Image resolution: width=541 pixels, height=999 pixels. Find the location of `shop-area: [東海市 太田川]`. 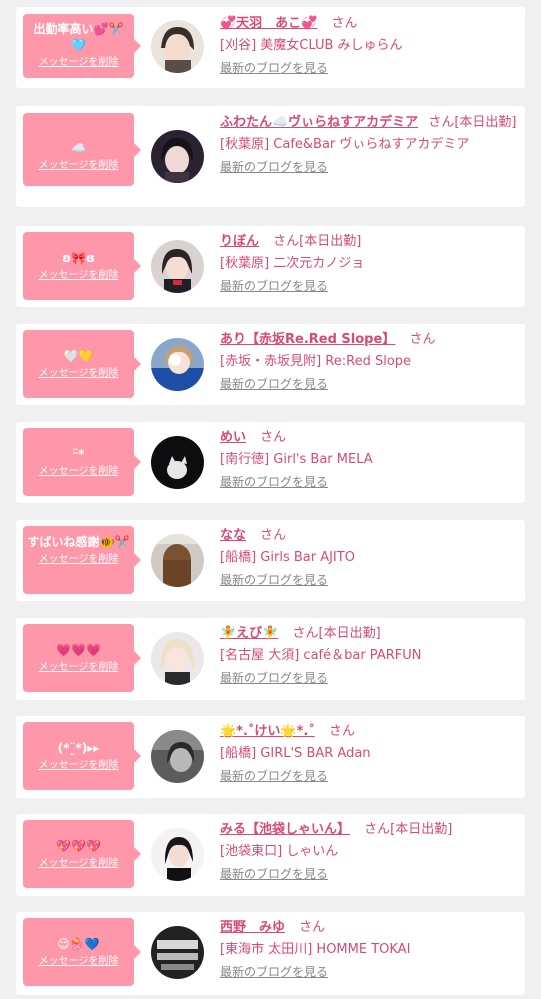

shop-area: [東海市 太田川] is located at coordinates (266, 949).